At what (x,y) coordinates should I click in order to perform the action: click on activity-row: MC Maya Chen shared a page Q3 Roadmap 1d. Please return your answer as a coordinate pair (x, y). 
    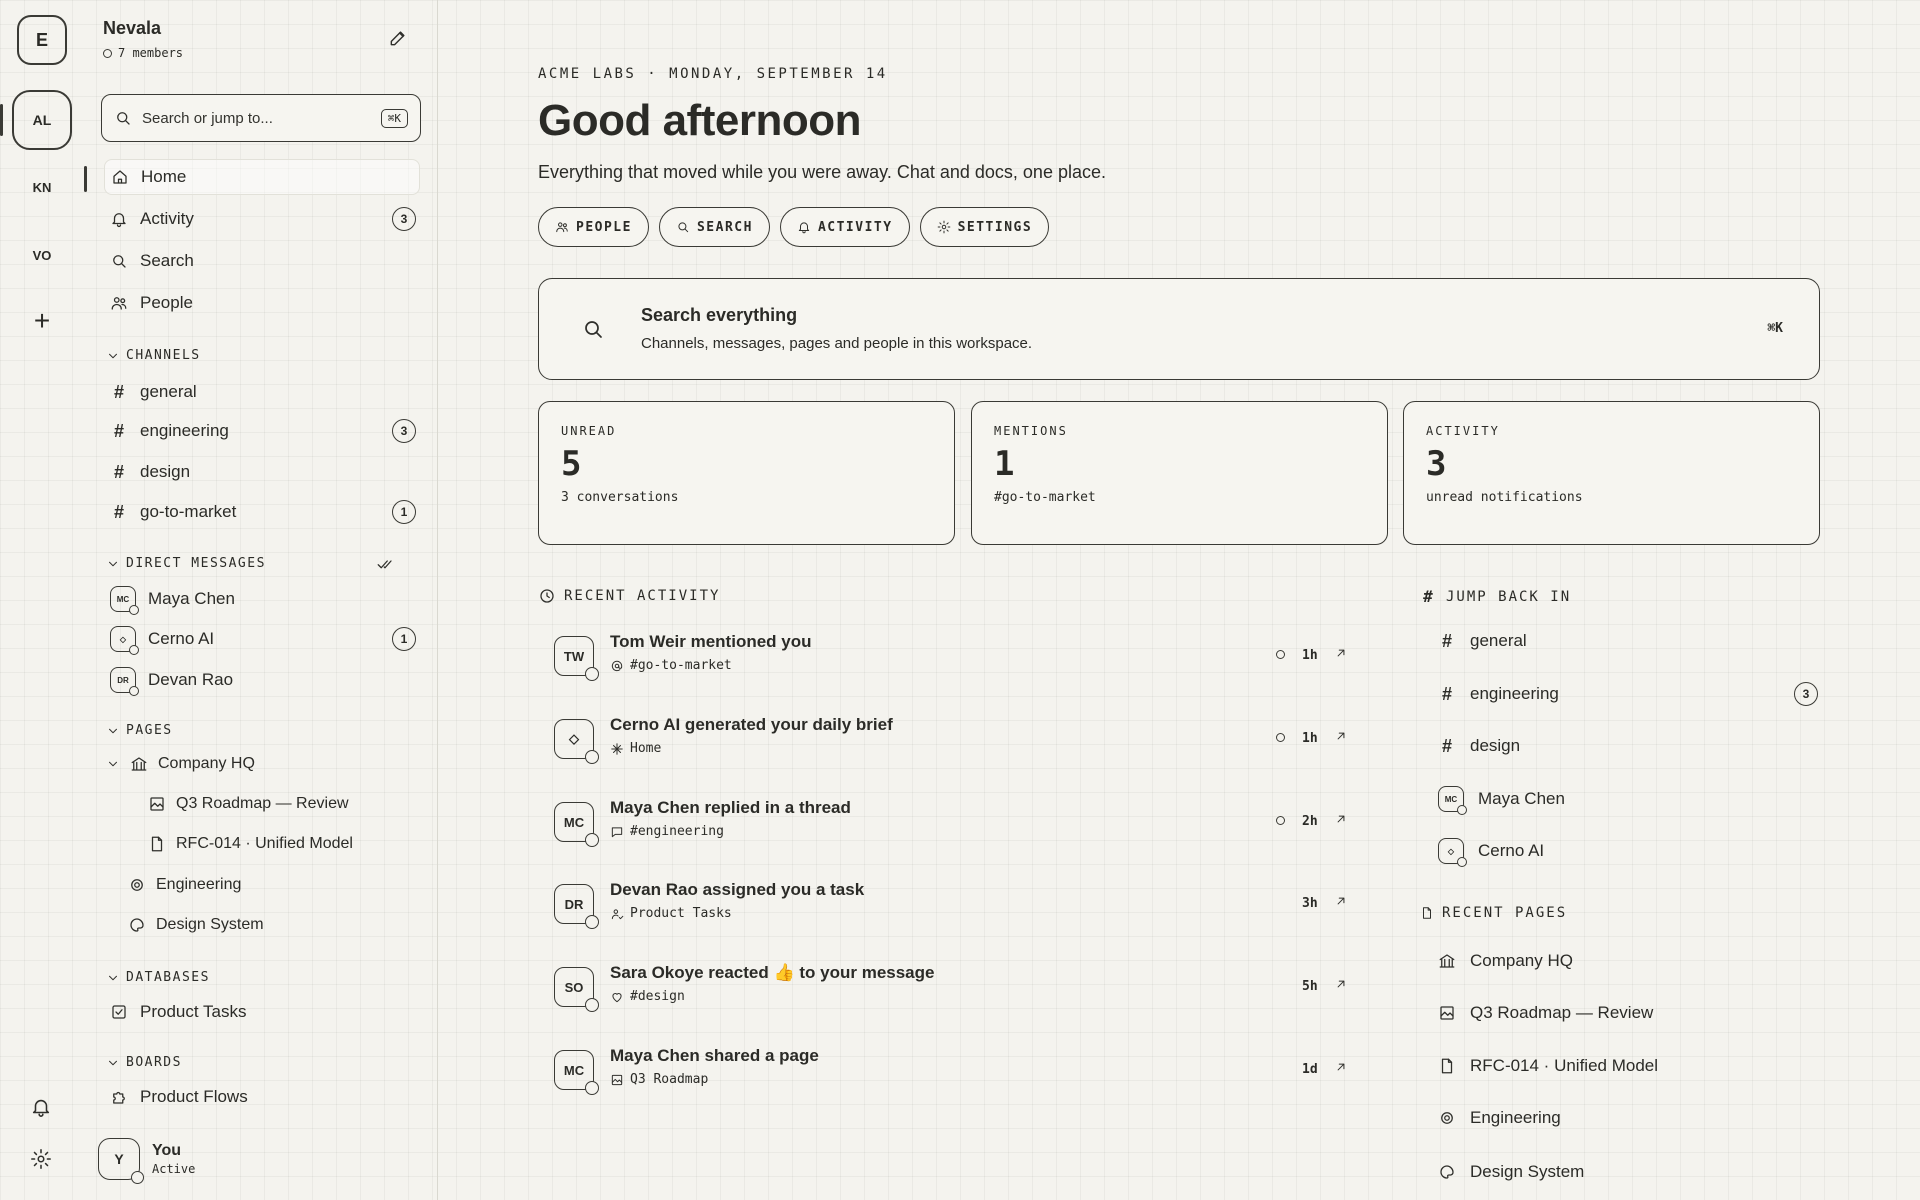
    Looking at the image, I should click on (954, 1069).